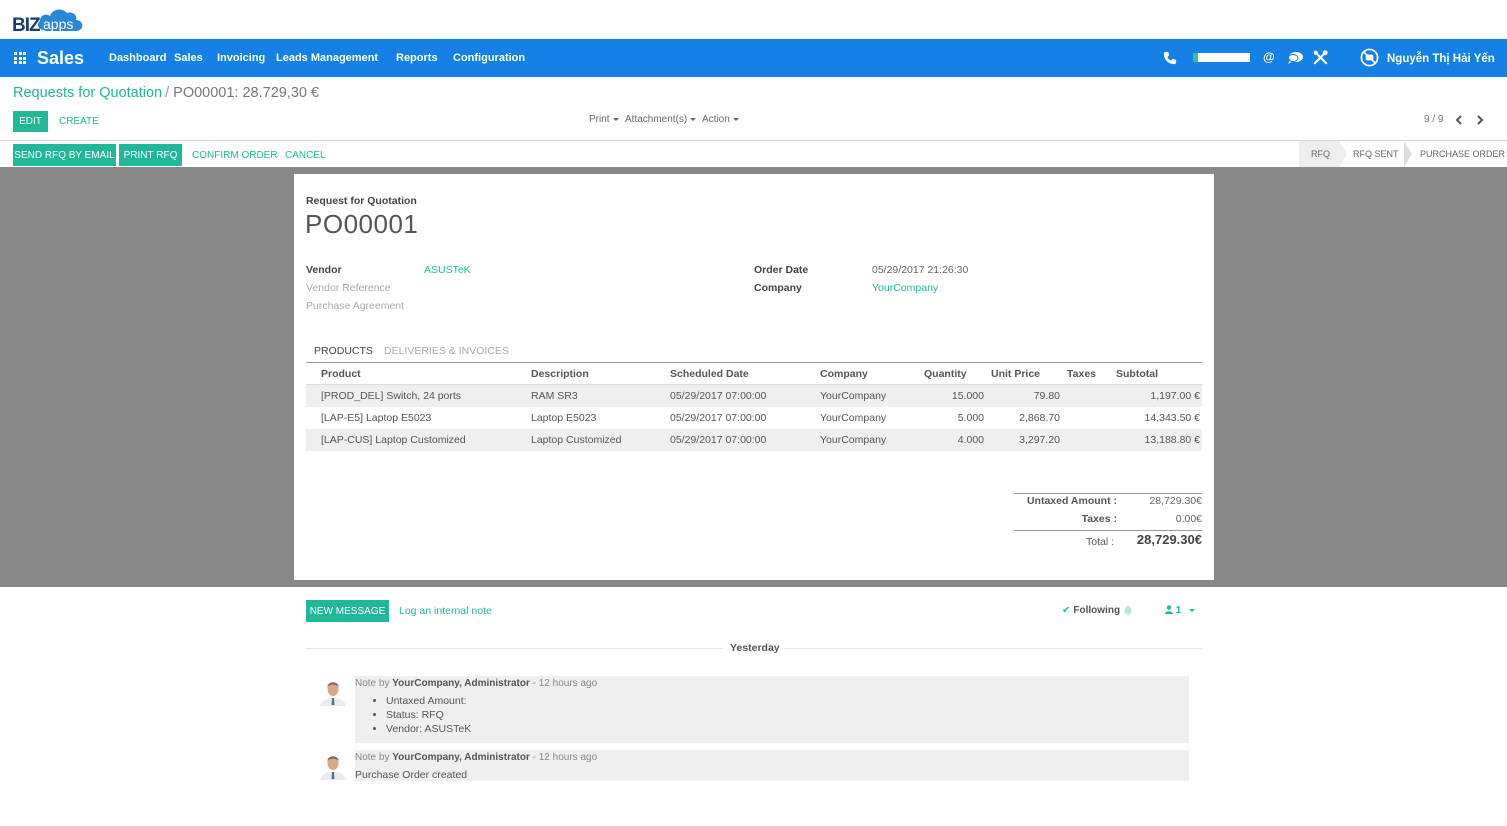 The width and height of the screenshot is (1507, 826). What do you see at coordinates (755, 648) in the screenshot?
I see `date-separator: Yesterday` at bounding box center [755, 648].